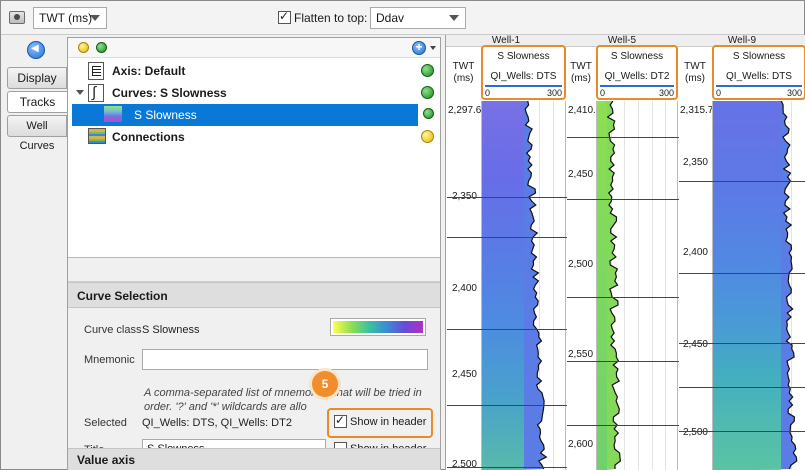 The image size is (805, 470). Describe the element at coordinates (17, 17) in the screenshot. I see `camera-icon` at that location.